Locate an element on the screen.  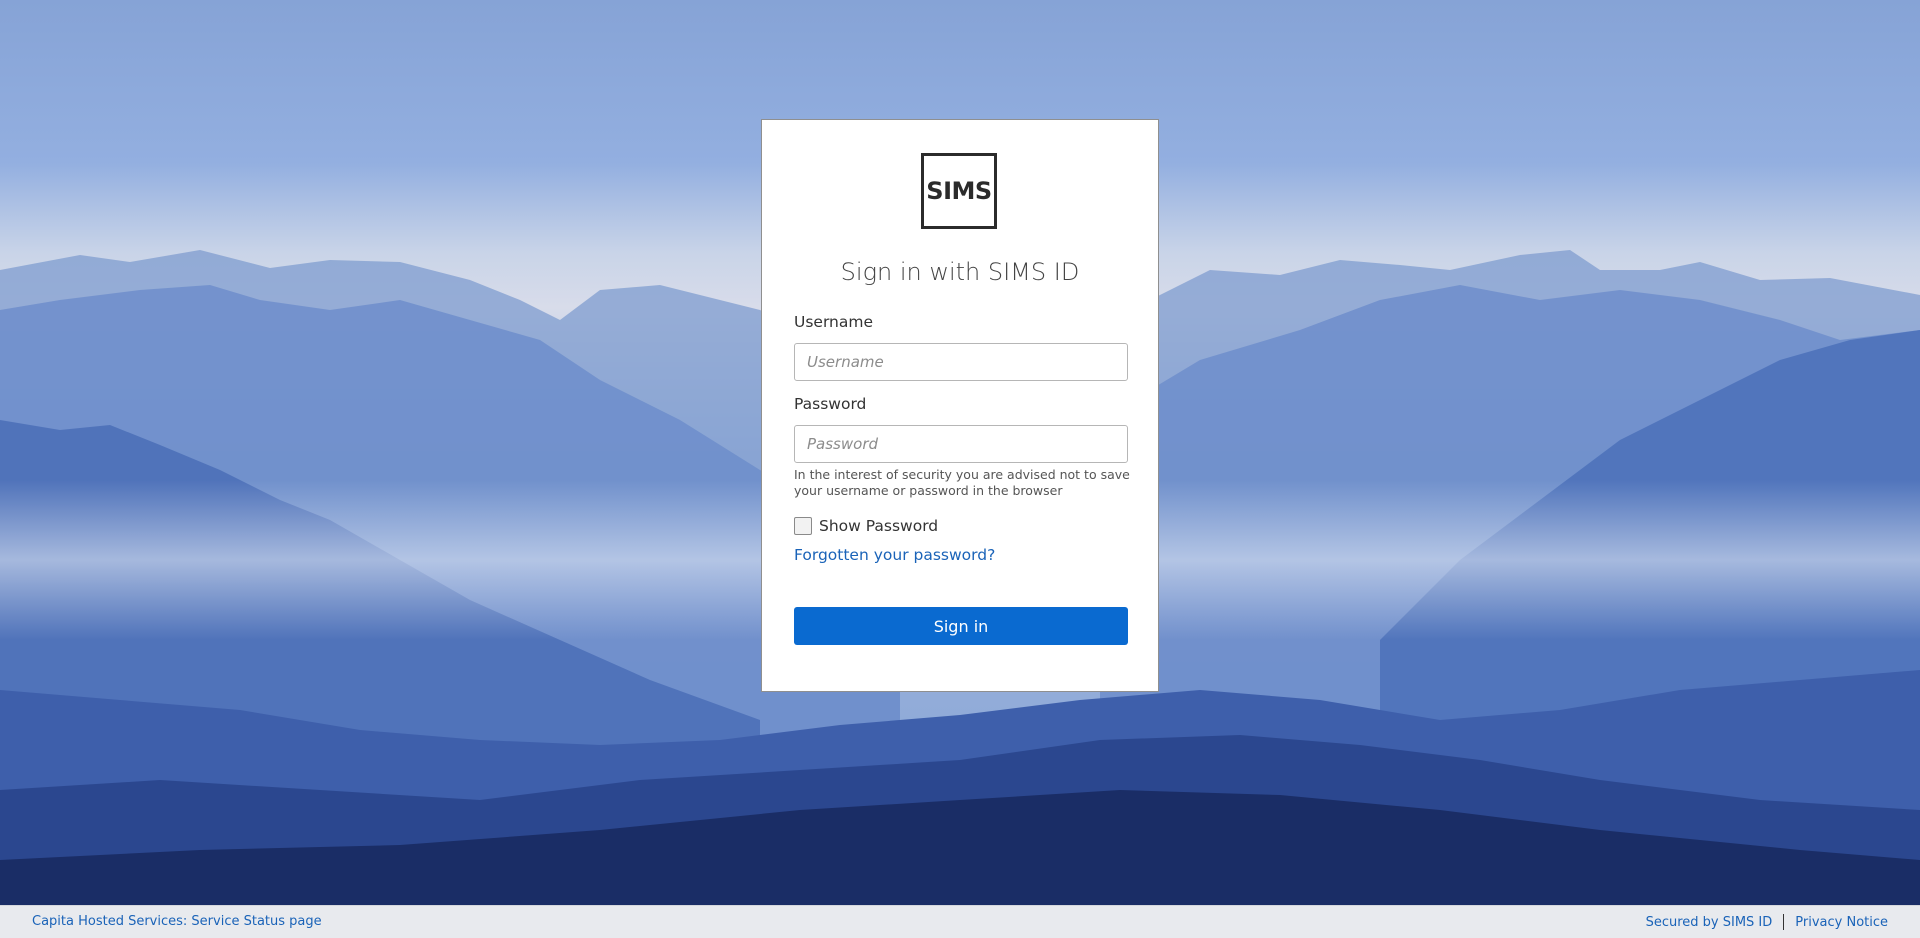
sims-logo: SIMS is located at coordinates (959, 191).